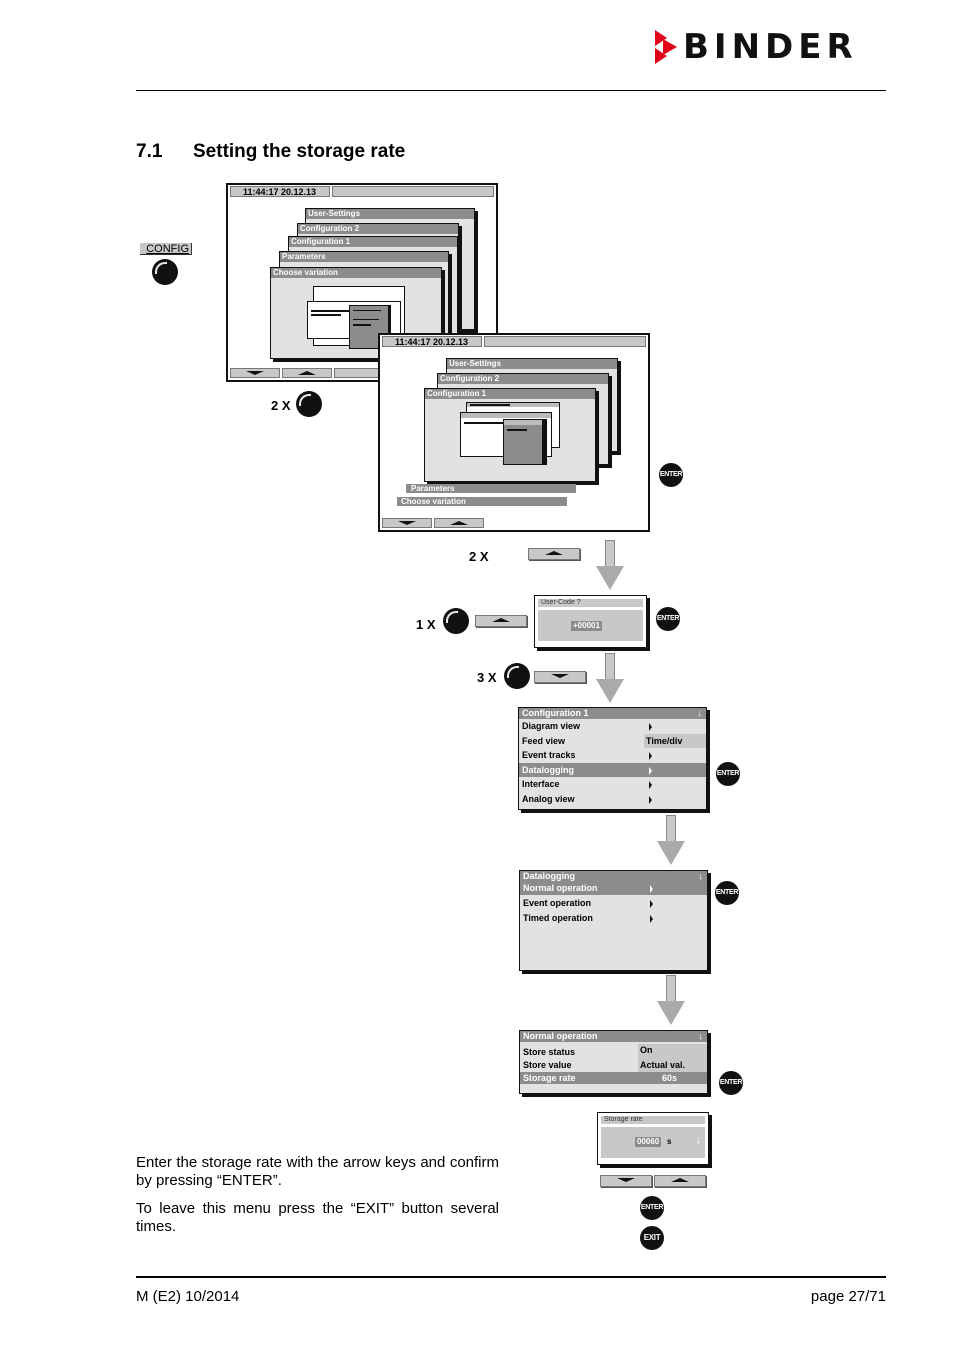 This screenshot has height=1350, width=954. What do you see at coordinates (756, 47) in the screenshot?
I see `binder-logo: BINDER` at bounding box center [756, 47].